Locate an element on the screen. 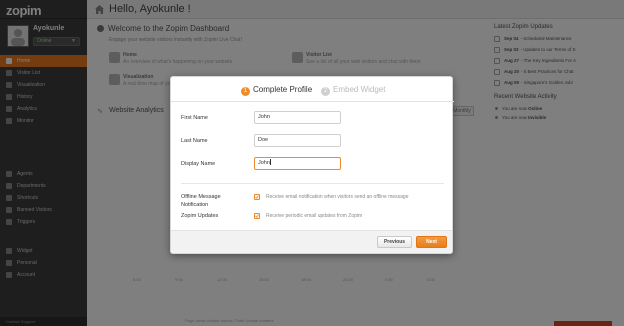  last-name-field: Doe is located at coordinates (297, 140).